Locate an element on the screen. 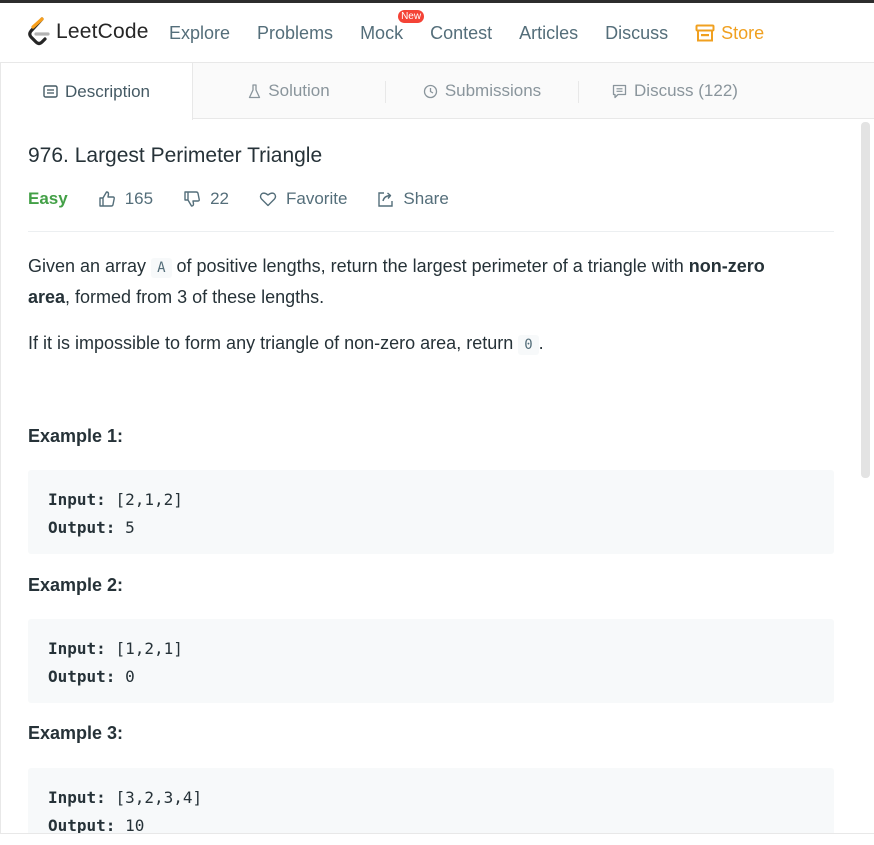  example-box: Input: [1,2,1] Output: 0 is located at coordinates (431, 661).